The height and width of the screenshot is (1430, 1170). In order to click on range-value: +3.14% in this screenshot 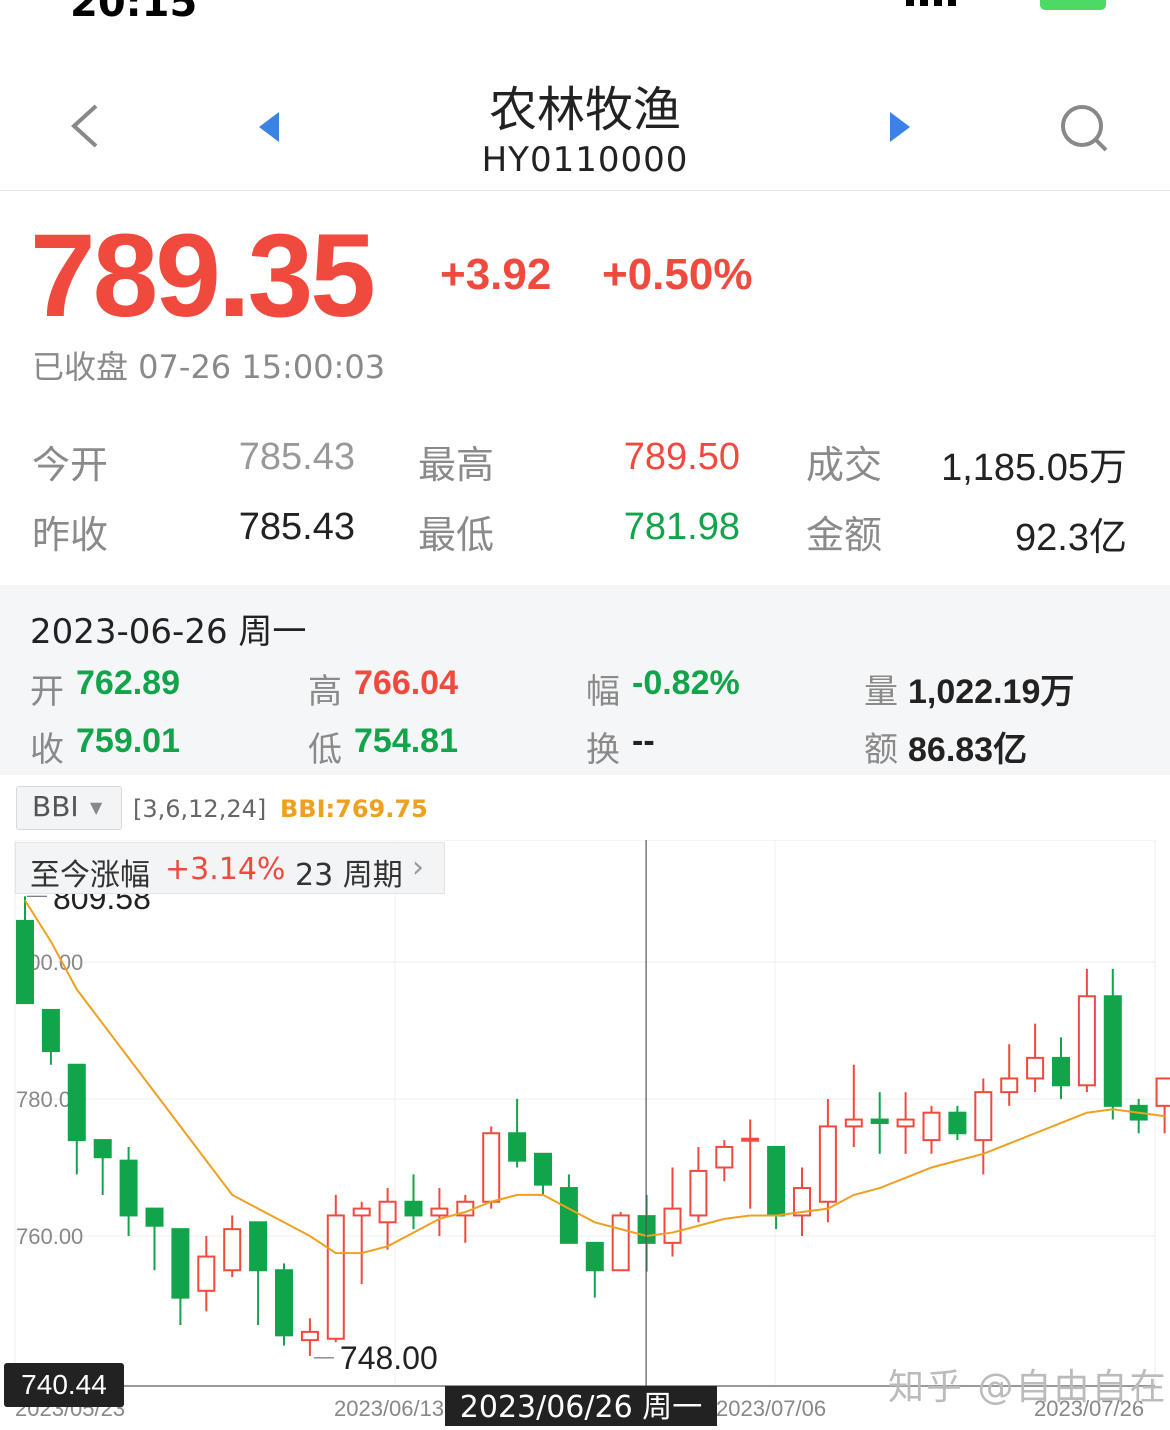, I will do `click(225, 869)`.